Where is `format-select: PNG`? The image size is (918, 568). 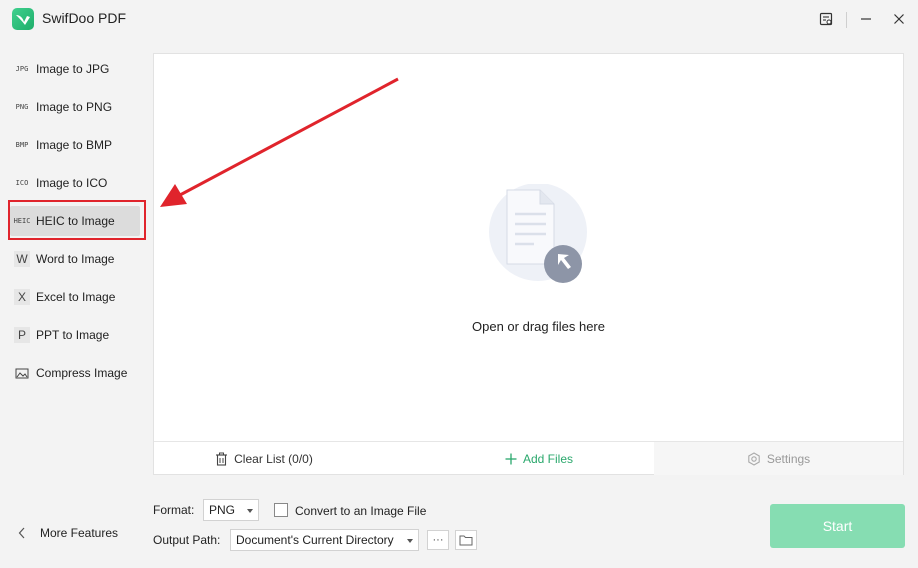 format-select: PNG is located at coordinates (231, 510).